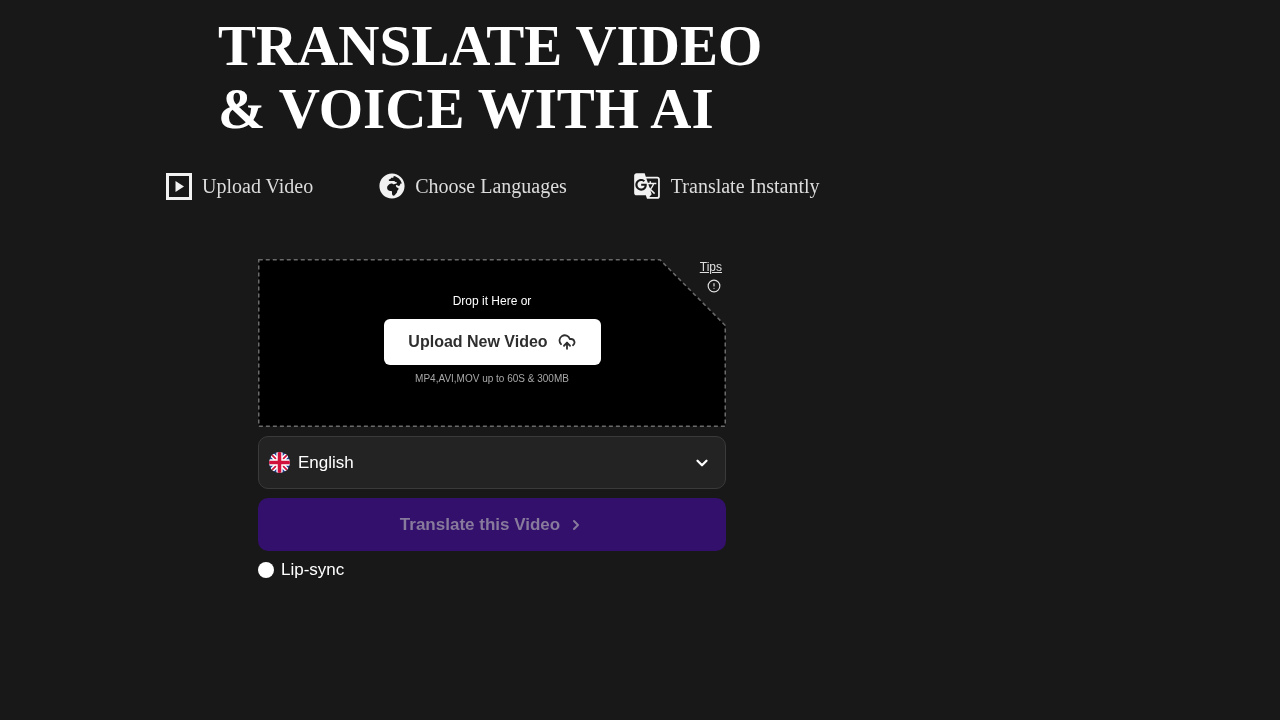  I want to click on tips-link: Tips, so click(710, 267).